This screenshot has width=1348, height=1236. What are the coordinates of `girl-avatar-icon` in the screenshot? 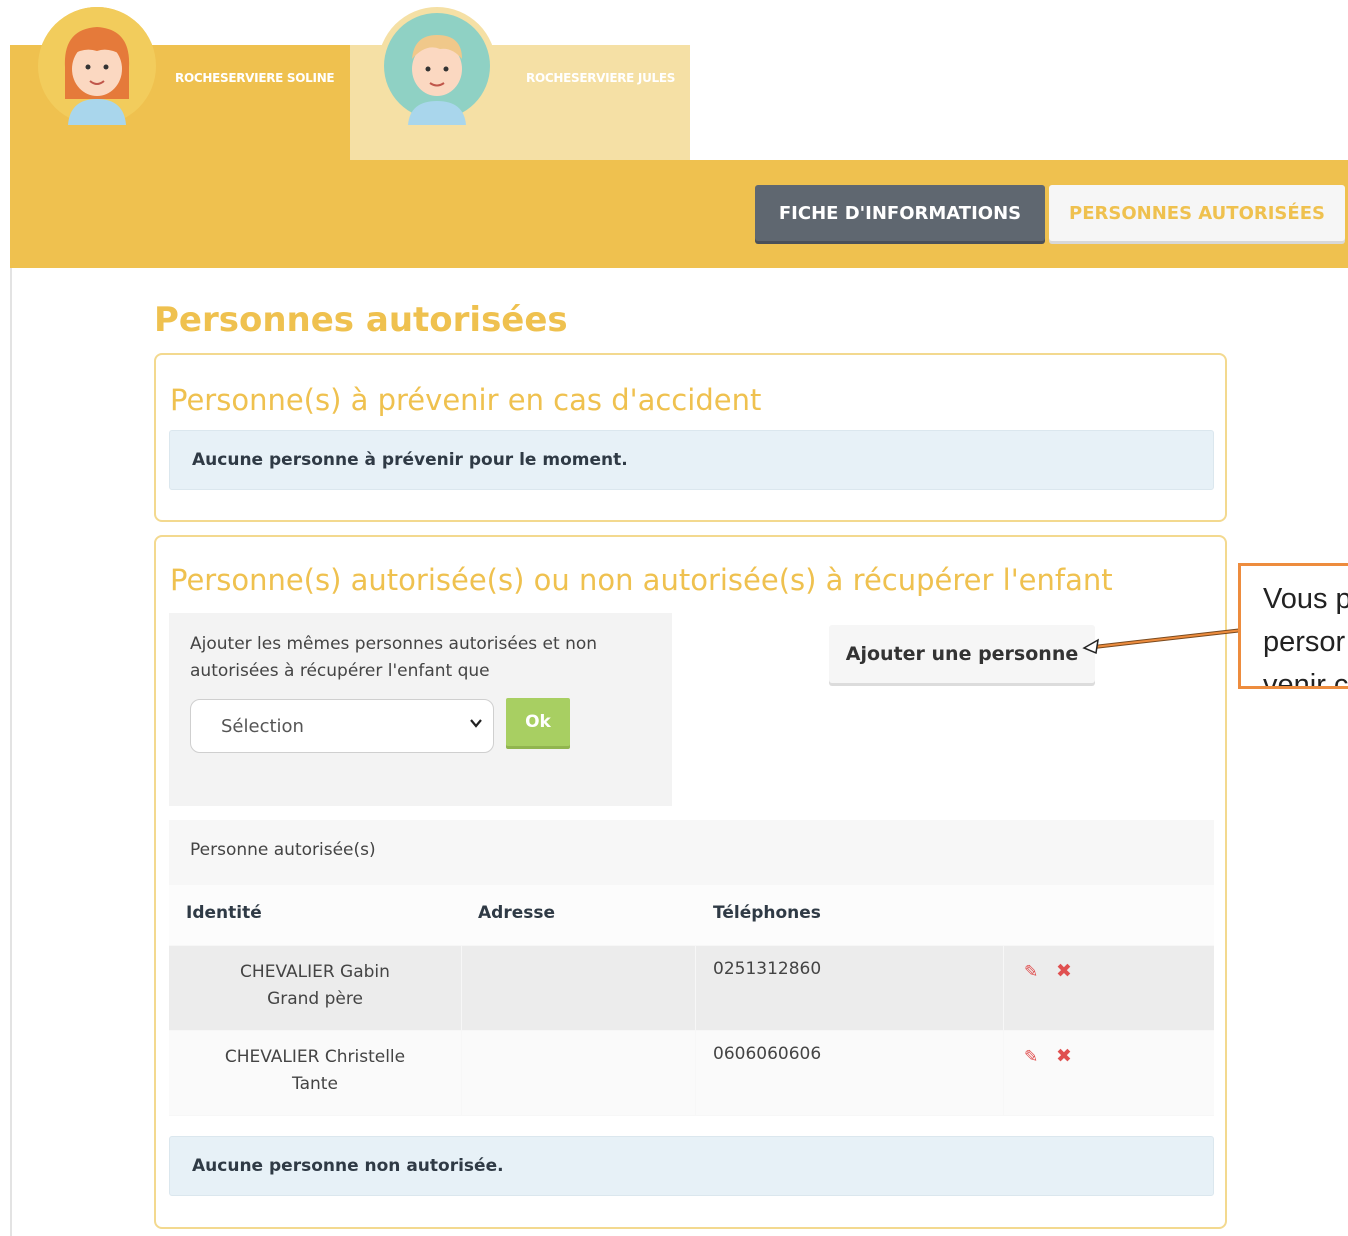 It's located at (97, 66).